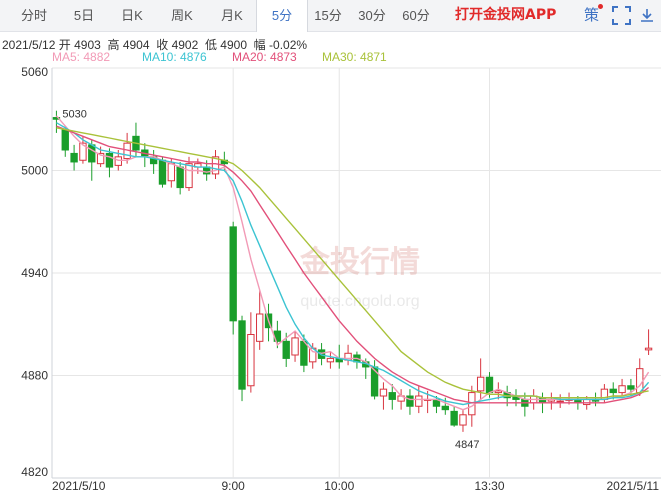 The image size is (661, 493). Describe the element at coordinates (79, 486) in the screenshot. I see `x-tick-label: 2021/5/10` at that location.